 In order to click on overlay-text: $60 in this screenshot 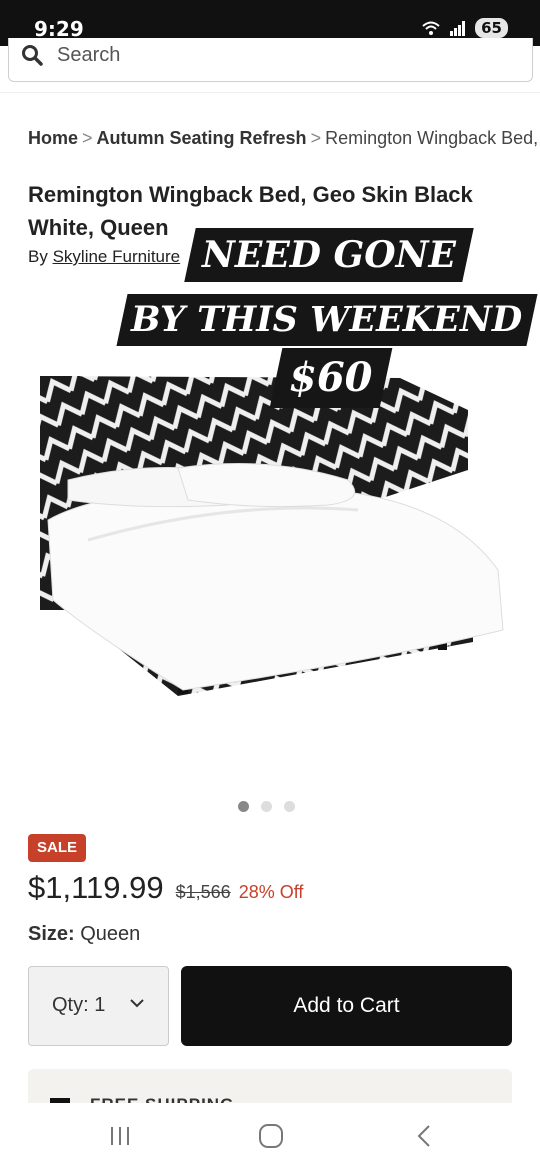, I will do `click(331, 377)`.